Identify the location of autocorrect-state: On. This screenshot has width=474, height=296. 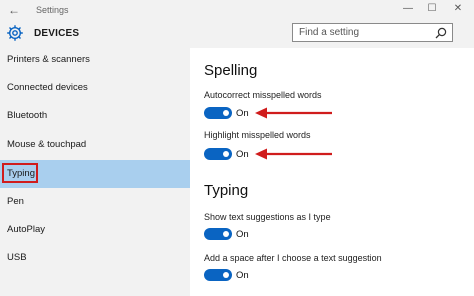
(242, 113).